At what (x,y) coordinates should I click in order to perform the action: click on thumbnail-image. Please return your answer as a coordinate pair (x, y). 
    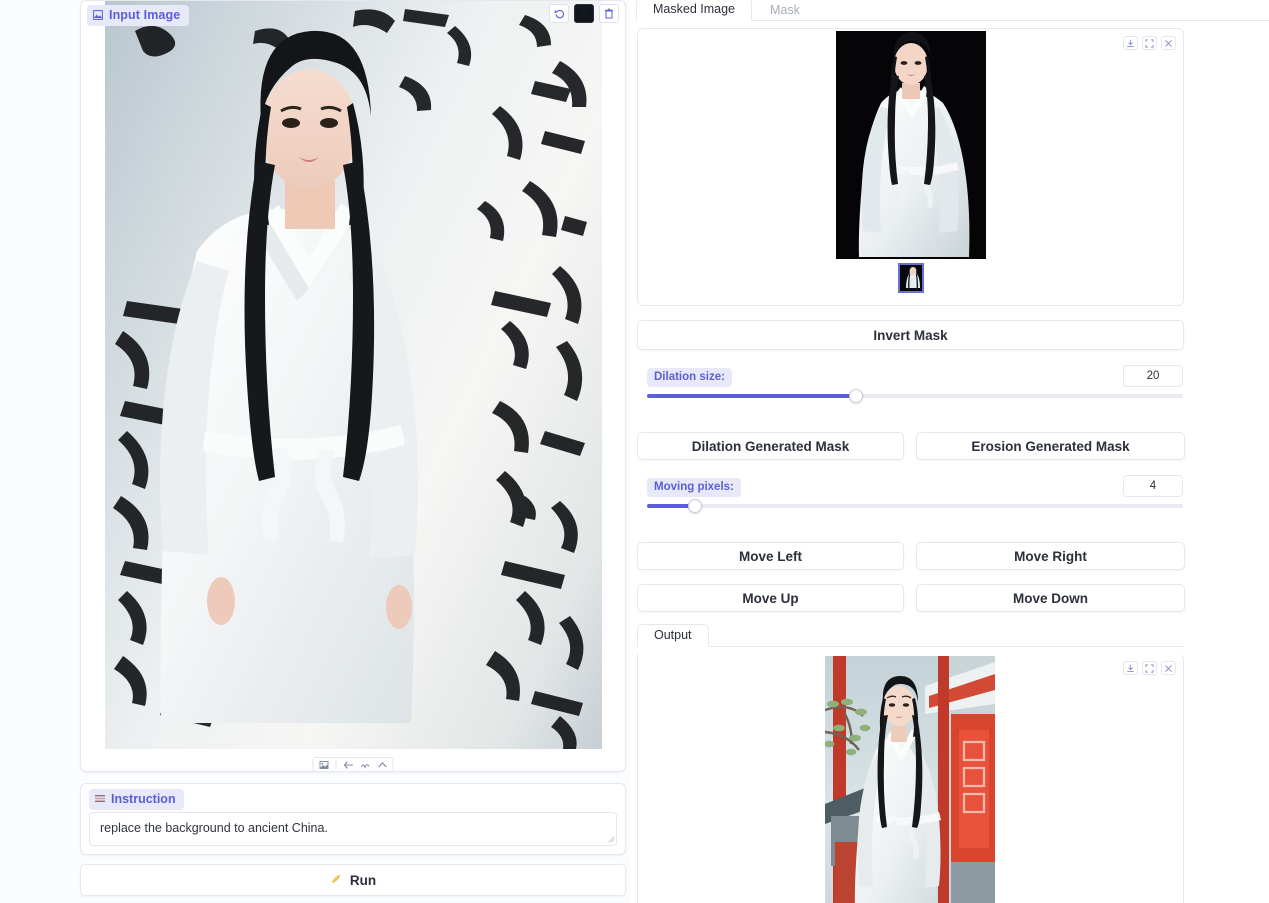
    Looking at the image, I should click on (910, 278).